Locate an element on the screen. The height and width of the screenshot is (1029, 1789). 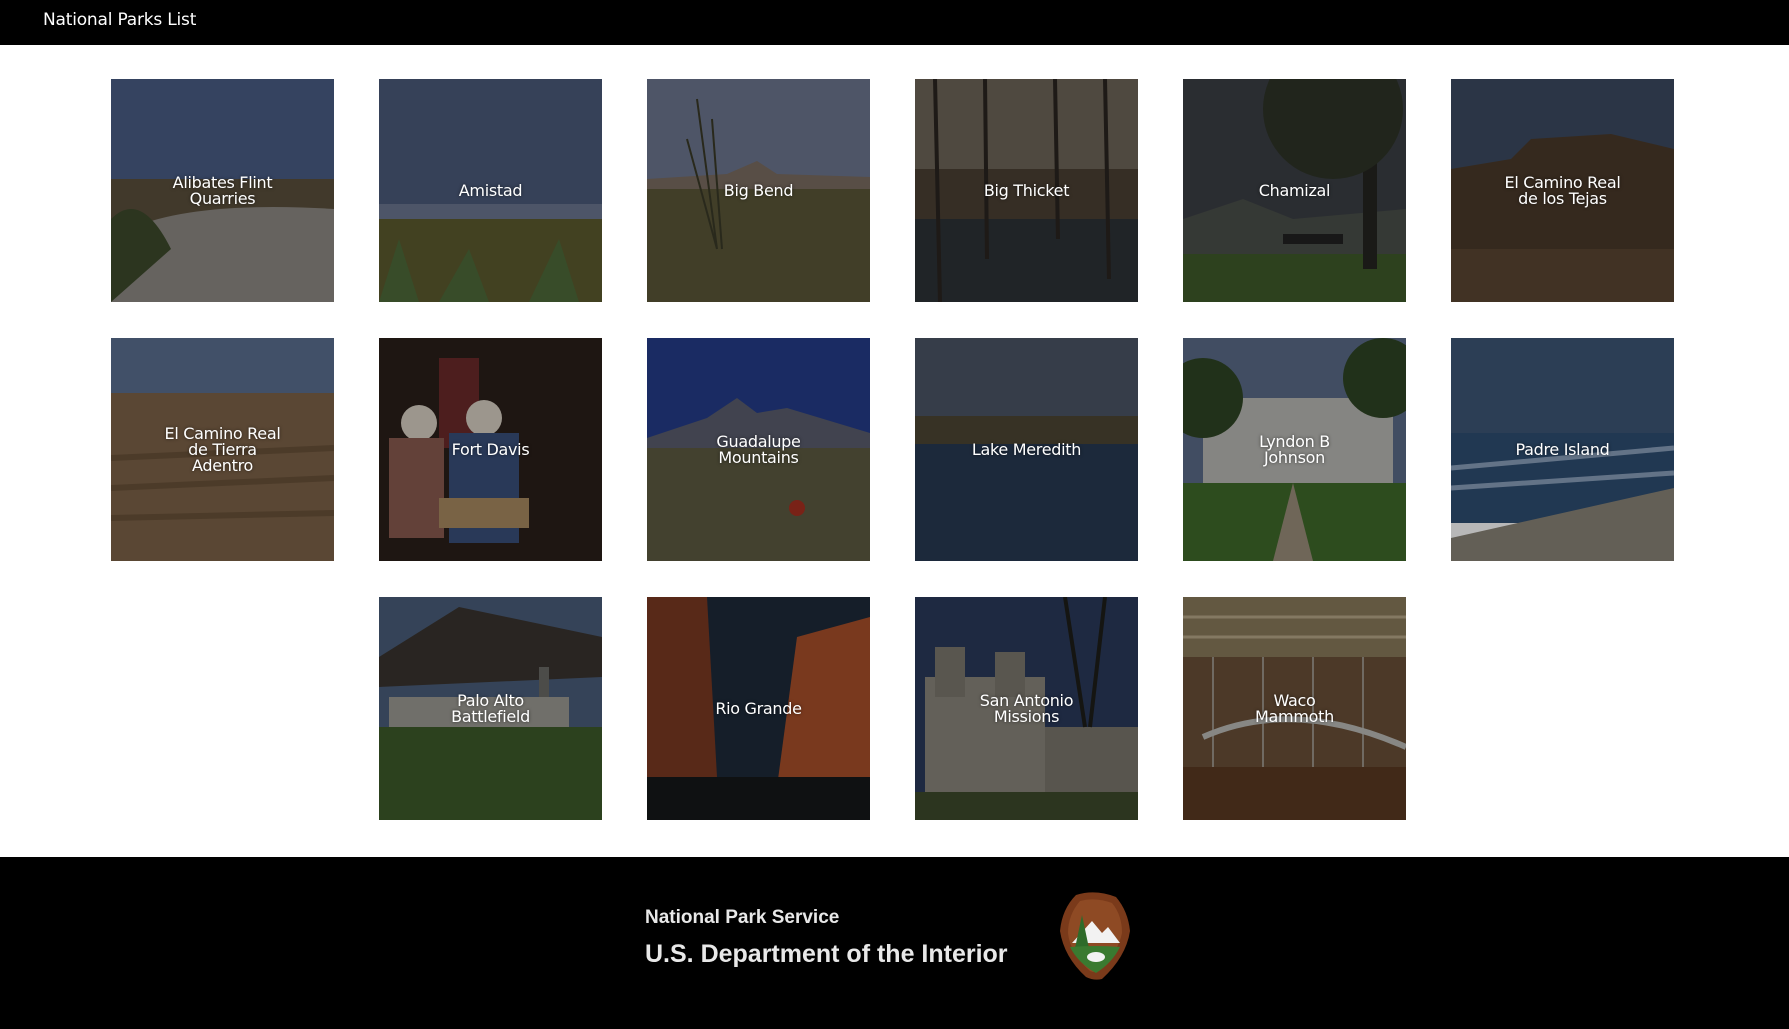
park-tile-lyndon-b-johnson: Lyndon B Johnson is located at coordinates (1294, 449).